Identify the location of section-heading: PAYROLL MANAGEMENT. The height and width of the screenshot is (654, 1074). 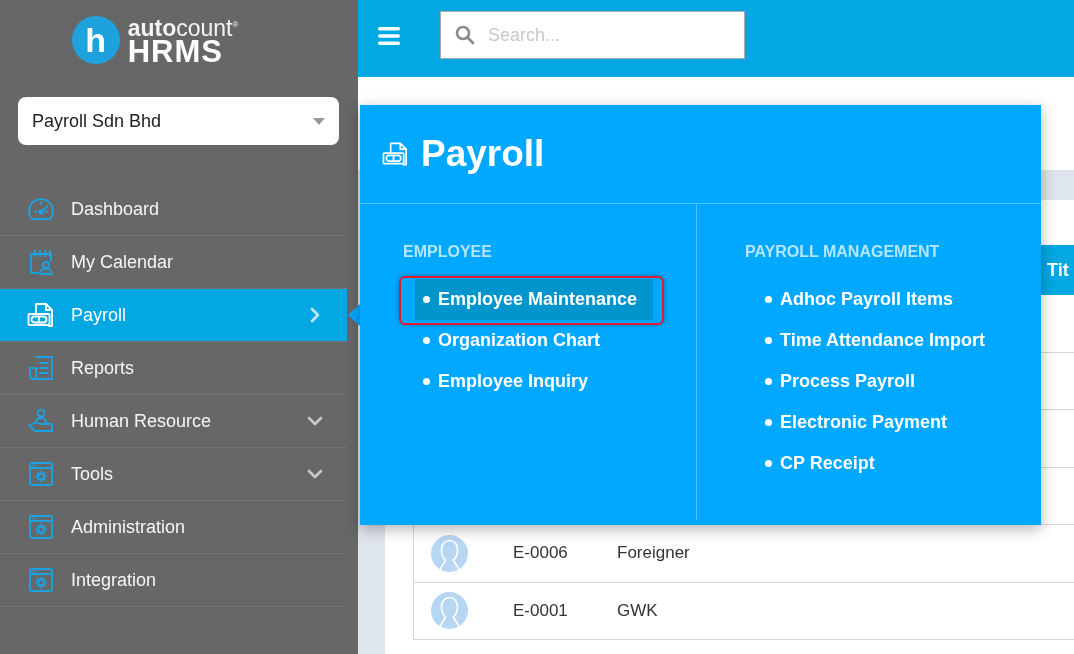
(843, 252).